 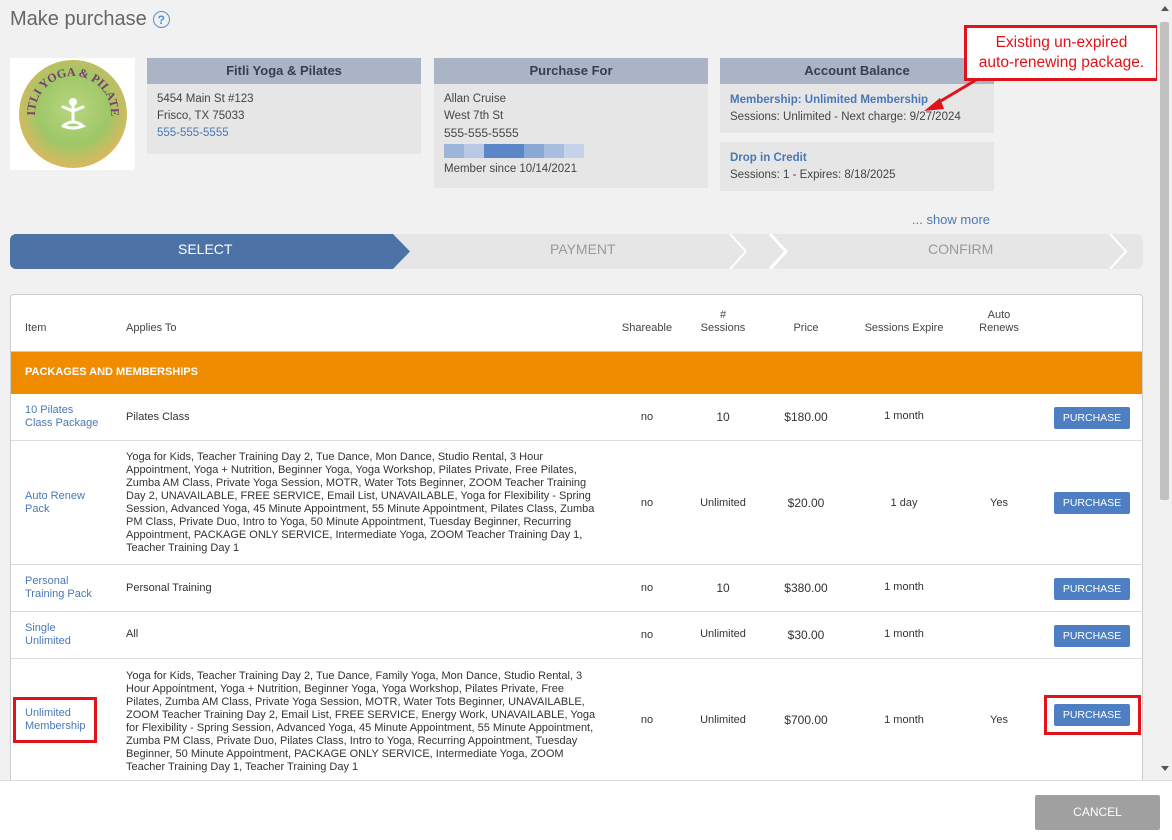 What do you see at coordinates (61, 417) in the screenshot?
I see `item-link: 10 Pilates Class Package` at bounding box center [61, 417].